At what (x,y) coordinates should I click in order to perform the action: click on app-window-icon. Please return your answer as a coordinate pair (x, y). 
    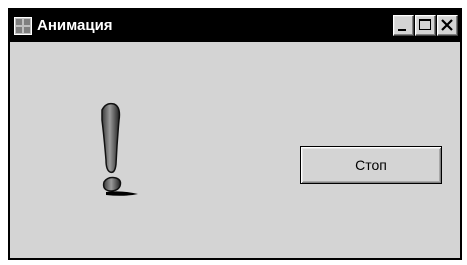
    Looking at the image, I should click on (23, 26).